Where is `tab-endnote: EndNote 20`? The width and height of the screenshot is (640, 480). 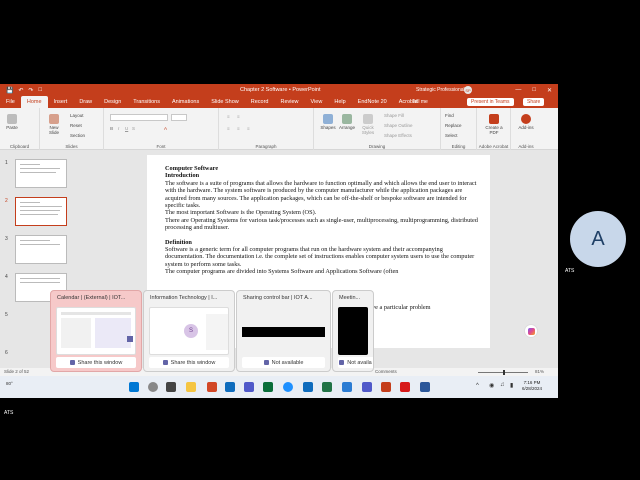 tab-endnote: EndNote 20 is located at coordinates (372, 102).